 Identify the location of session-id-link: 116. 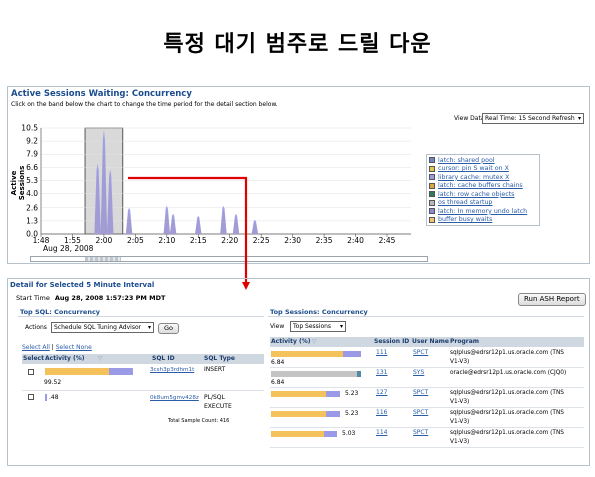
(381, 413).